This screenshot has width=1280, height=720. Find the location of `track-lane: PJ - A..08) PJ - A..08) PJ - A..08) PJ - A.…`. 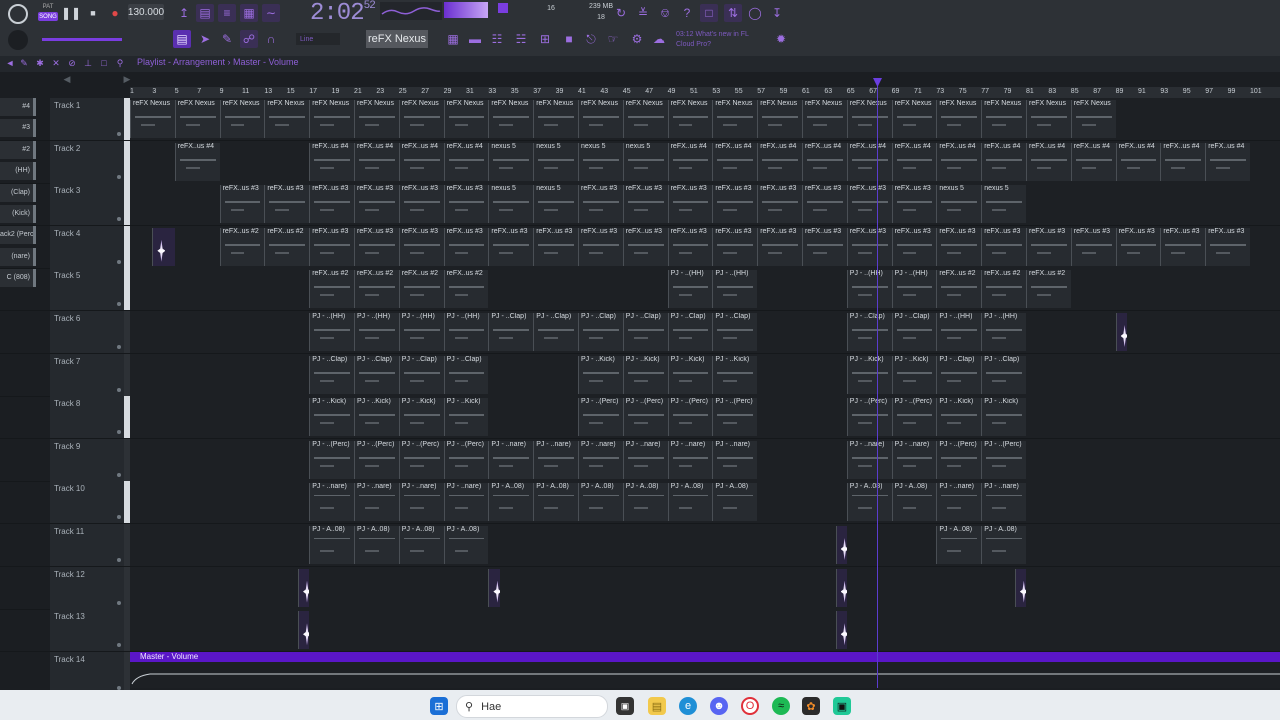

track-lane: PJ - A..08) PJ - A..08) PJ - A..08) PJ - A.… is located at coordinates (705, 545).